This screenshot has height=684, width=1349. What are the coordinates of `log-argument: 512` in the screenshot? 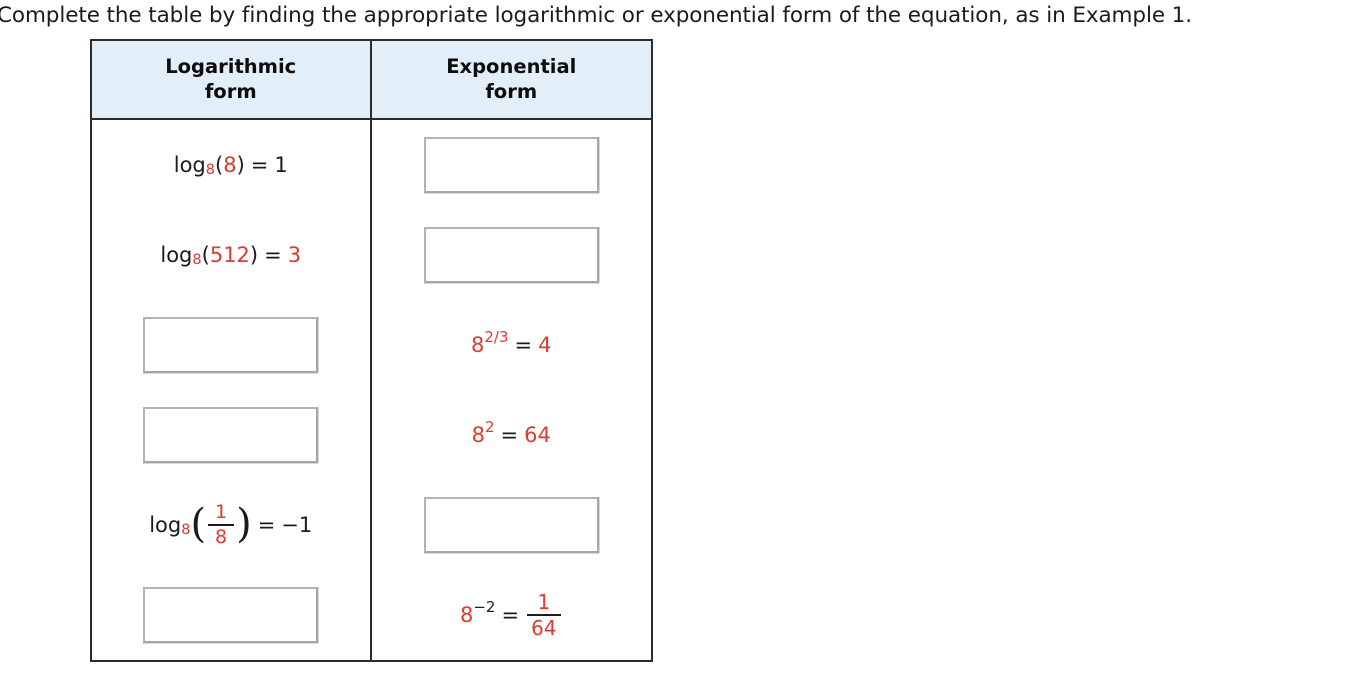 It's located at (229, 254).